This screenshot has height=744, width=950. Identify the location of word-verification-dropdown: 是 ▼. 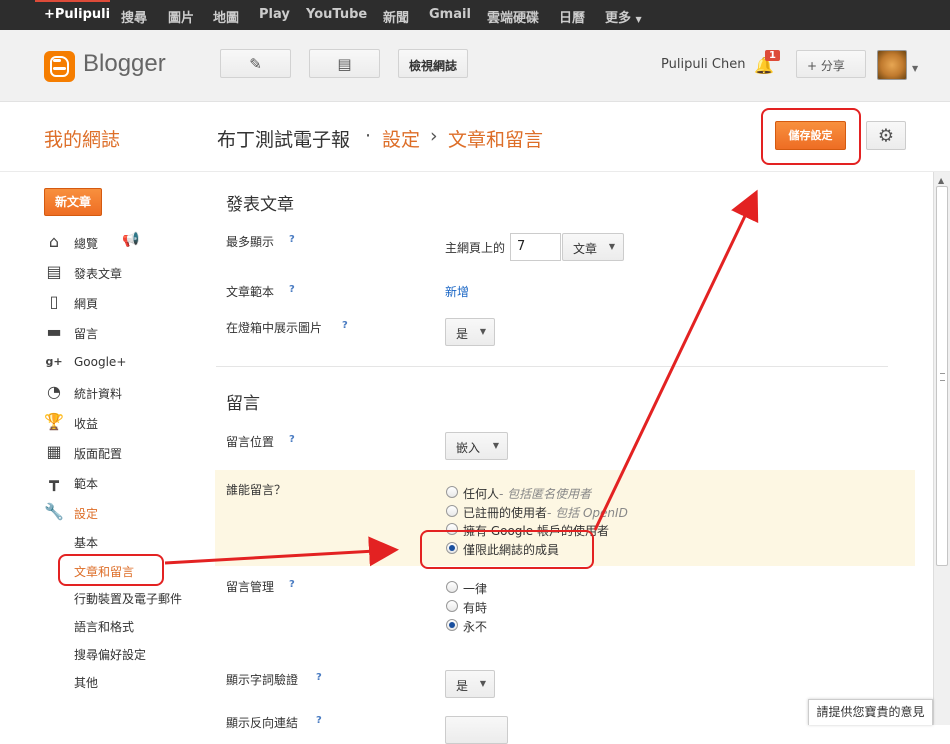
(470, 684).